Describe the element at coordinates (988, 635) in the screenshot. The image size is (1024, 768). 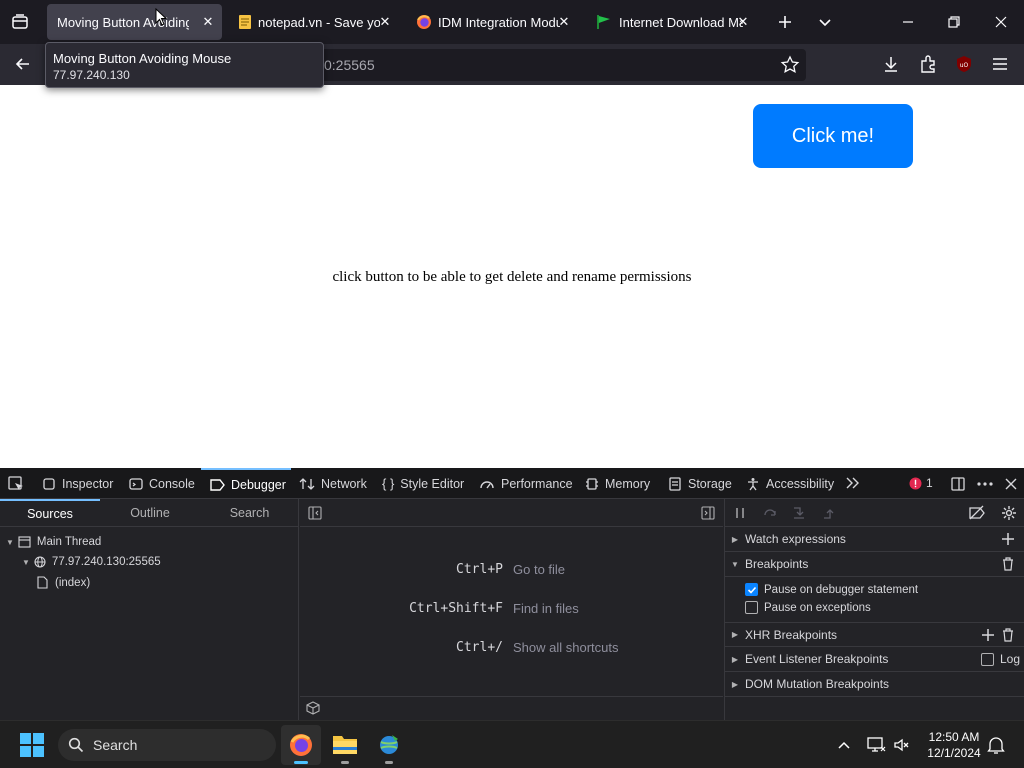
I see `add-xhr-breakpoint-icon` at that location.